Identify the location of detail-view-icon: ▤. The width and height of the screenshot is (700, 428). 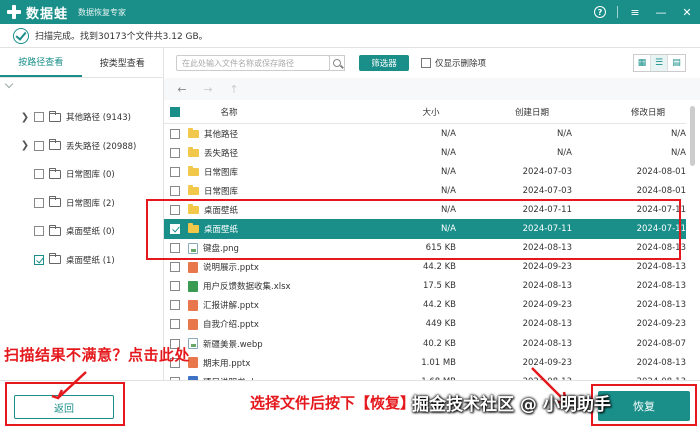
(676, 63).